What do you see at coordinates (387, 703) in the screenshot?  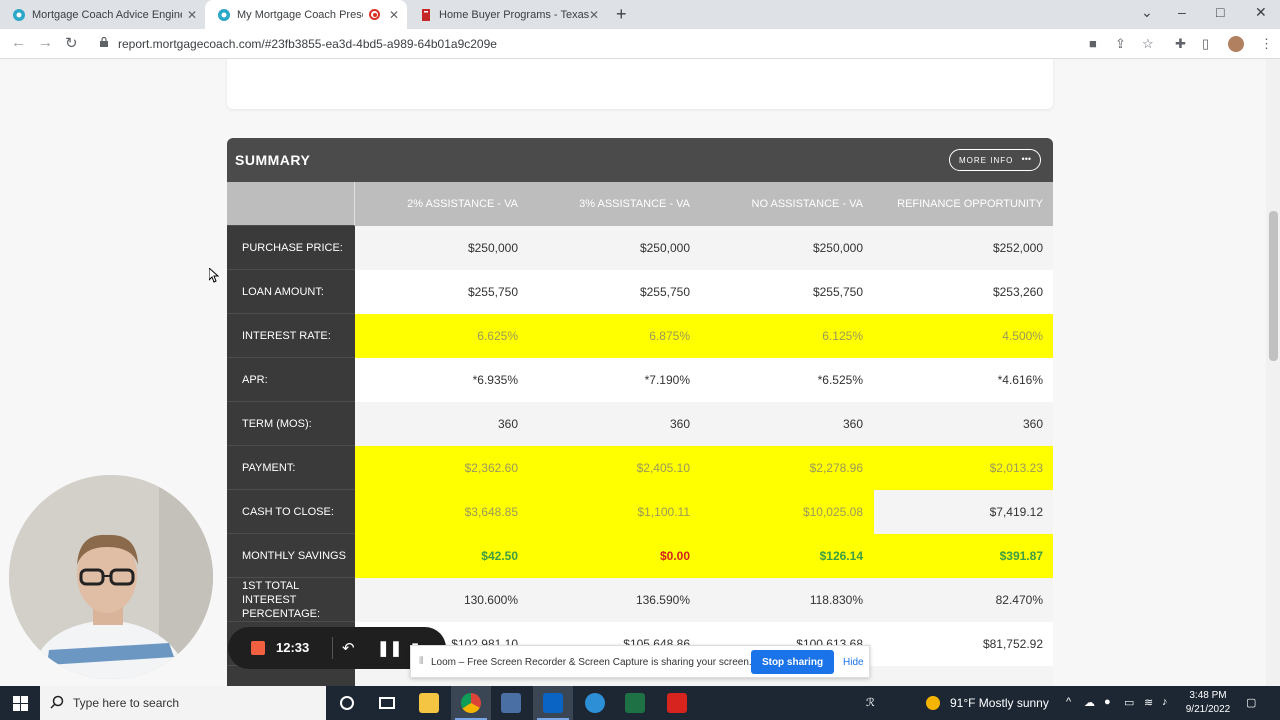 I see `task-view-icon` at bounding box center [387, 703].